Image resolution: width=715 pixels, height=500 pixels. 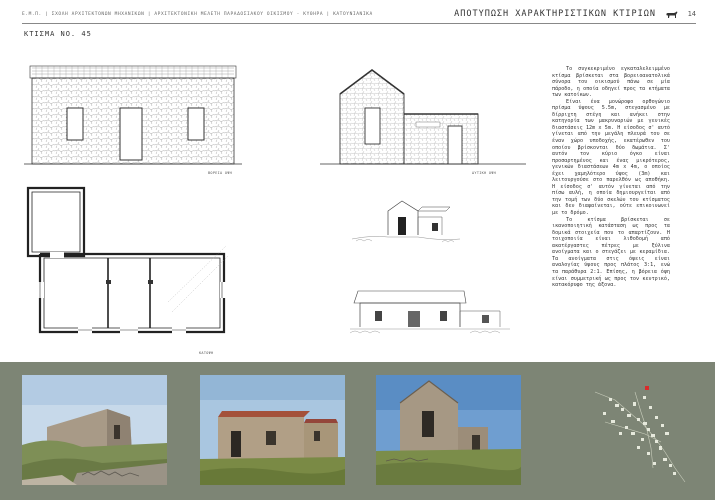 I want to click on section-title: ΑΠΟΤΥΠΩΣΗ ΧΑΡΑΚΤΗΡΙΣΤΙΚΩΝ ΚΤΙΡΙΩΝ, so click(x=555, y=14).